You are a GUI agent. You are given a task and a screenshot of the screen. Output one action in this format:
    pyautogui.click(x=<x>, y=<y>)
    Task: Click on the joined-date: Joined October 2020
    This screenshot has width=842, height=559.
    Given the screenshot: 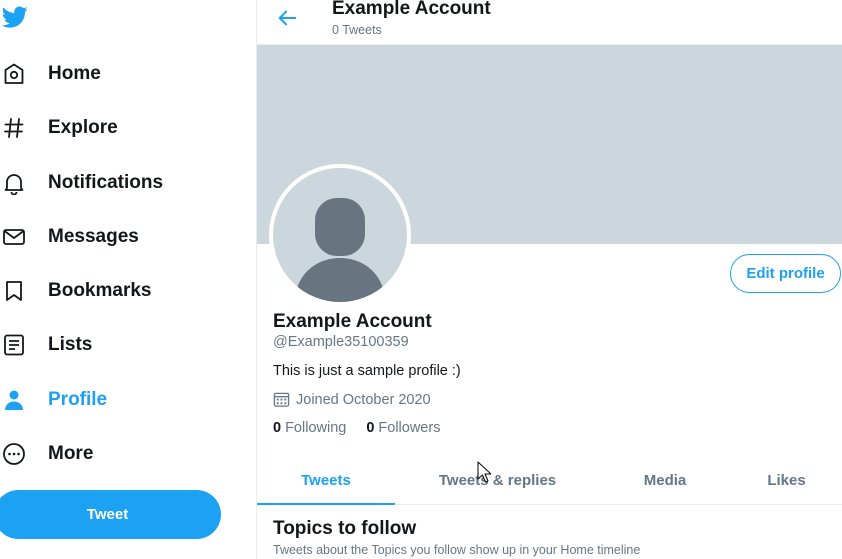 What is the action you would take?
    pyautogui.click(x=352, y=399)
    